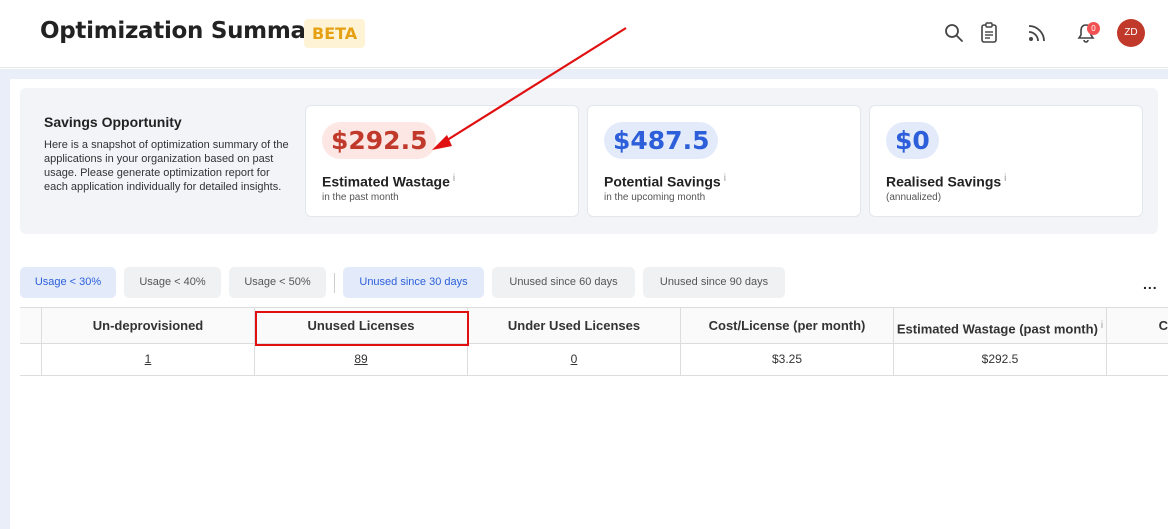 This screenshot has height=529, width=1168. I want to click on realised-savings-card: $0 Realised Savings i (annualized), so click(1006, 161).